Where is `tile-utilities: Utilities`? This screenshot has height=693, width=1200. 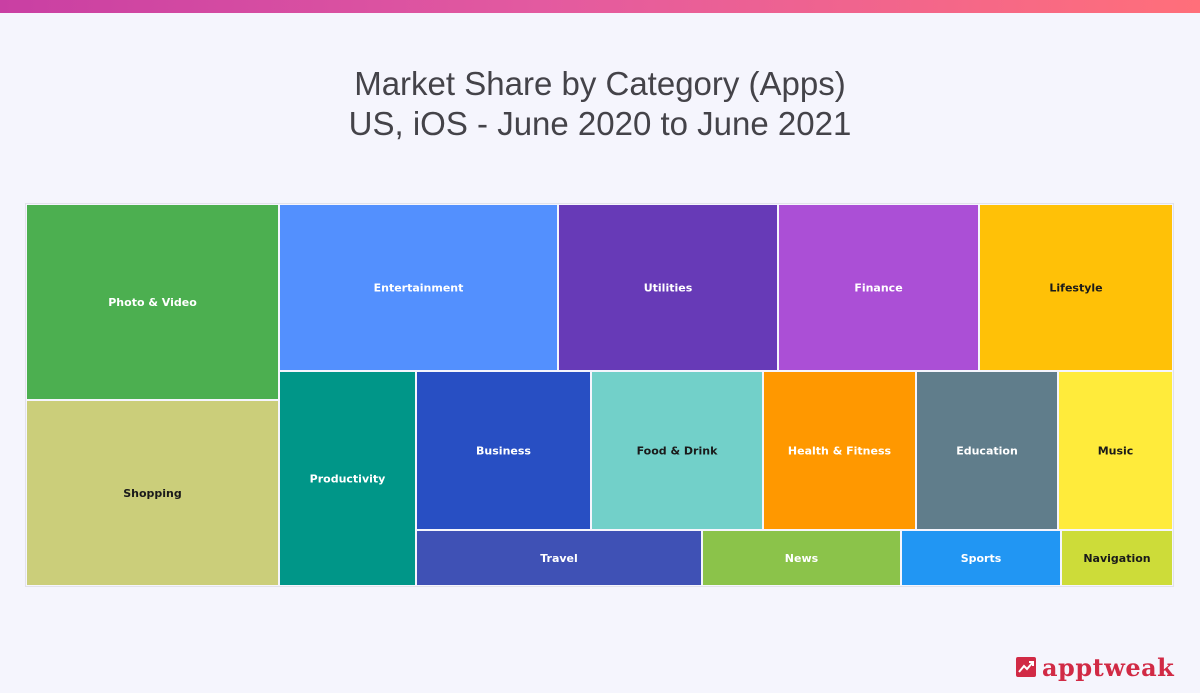
tile-utilities: Utilities is located at coordinates (668, 287).